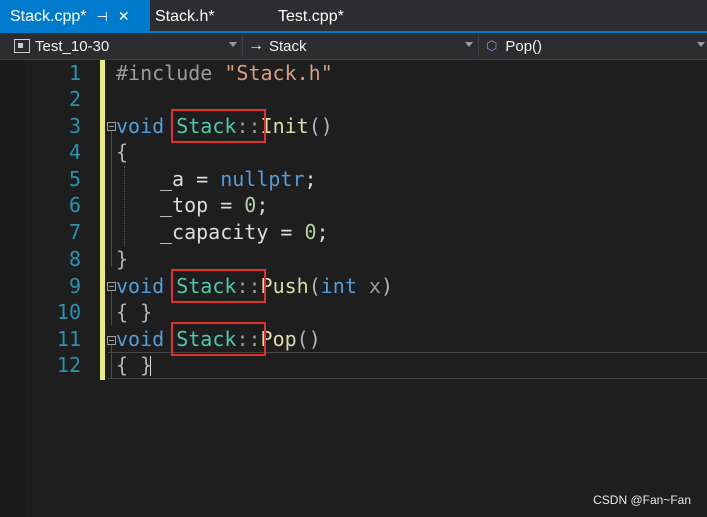 Image resolution: width=707 pixels, height=517 pixels. I want to click on brace: {, so click(122, 152).